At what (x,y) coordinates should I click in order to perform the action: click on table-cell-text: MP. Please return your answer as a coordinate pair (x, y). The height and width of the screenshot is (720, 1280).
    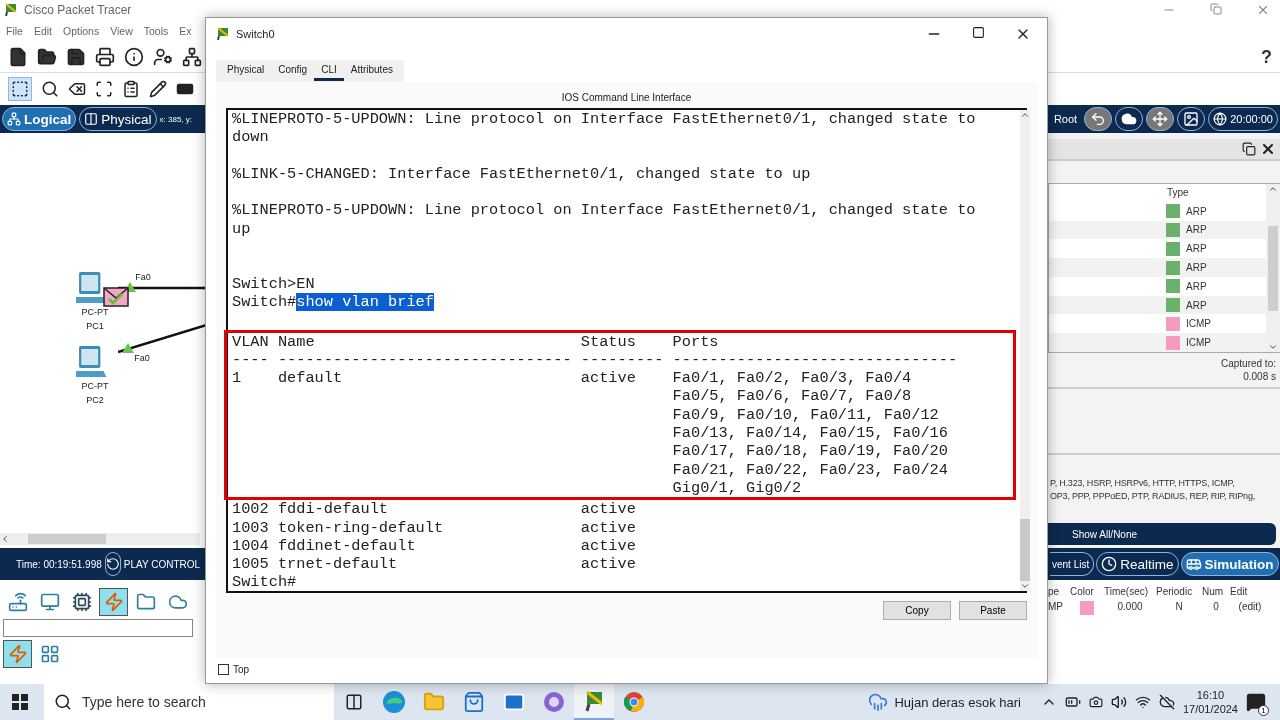
    Looking at the image, I should click on (1056, 607).